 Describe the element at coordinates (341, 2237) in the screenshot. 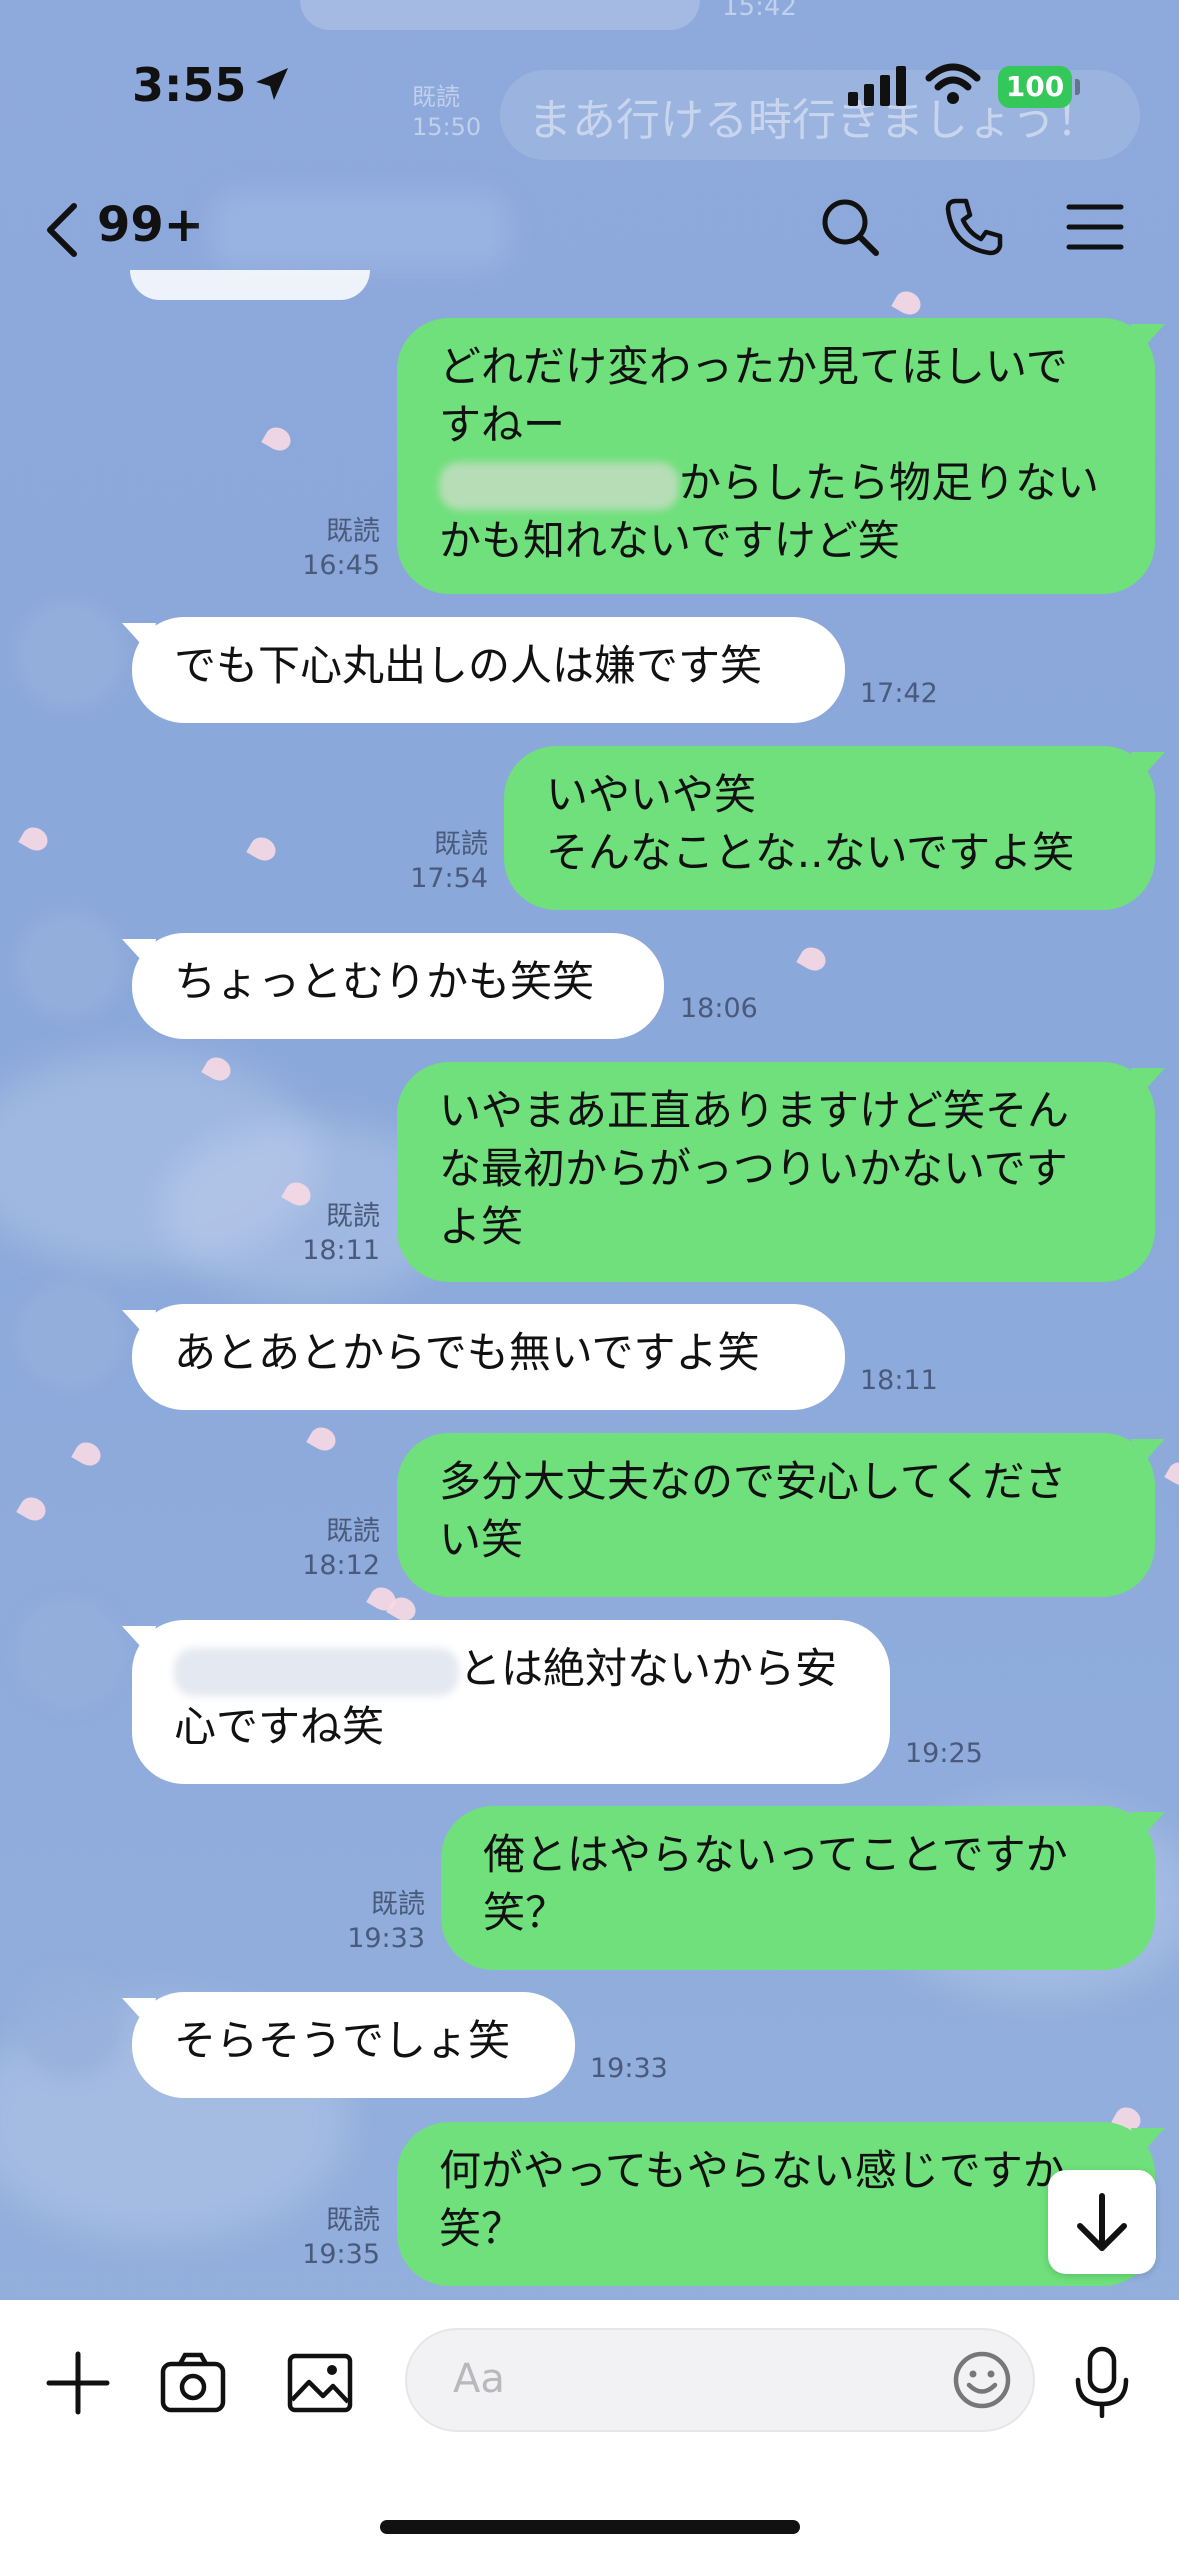

I see `message-meta: 既読 19:35` at that location.